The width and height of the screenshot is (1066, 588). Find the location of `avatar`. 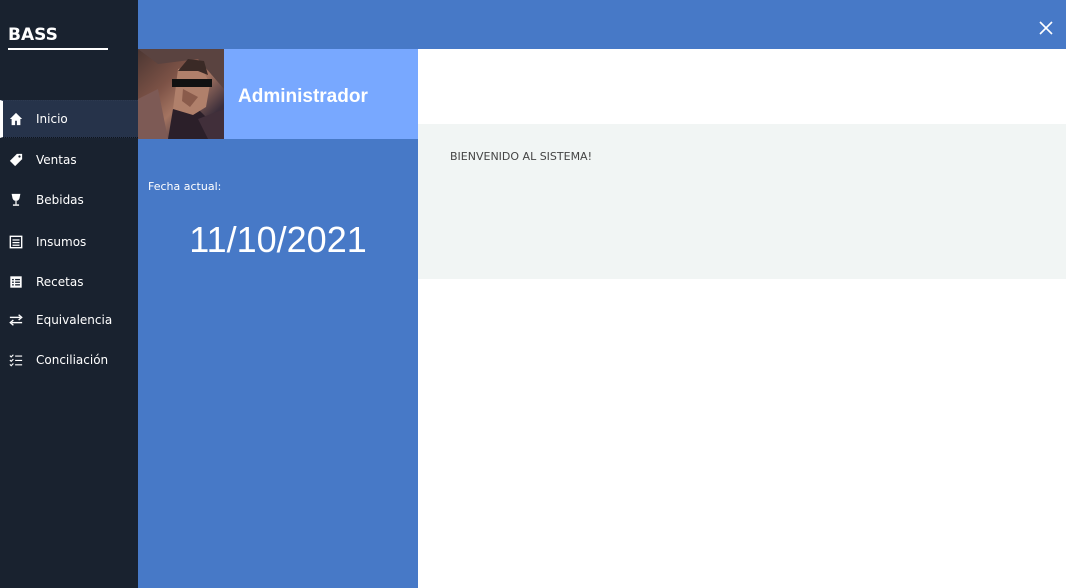

avatar is located at coordinates (181, 94).